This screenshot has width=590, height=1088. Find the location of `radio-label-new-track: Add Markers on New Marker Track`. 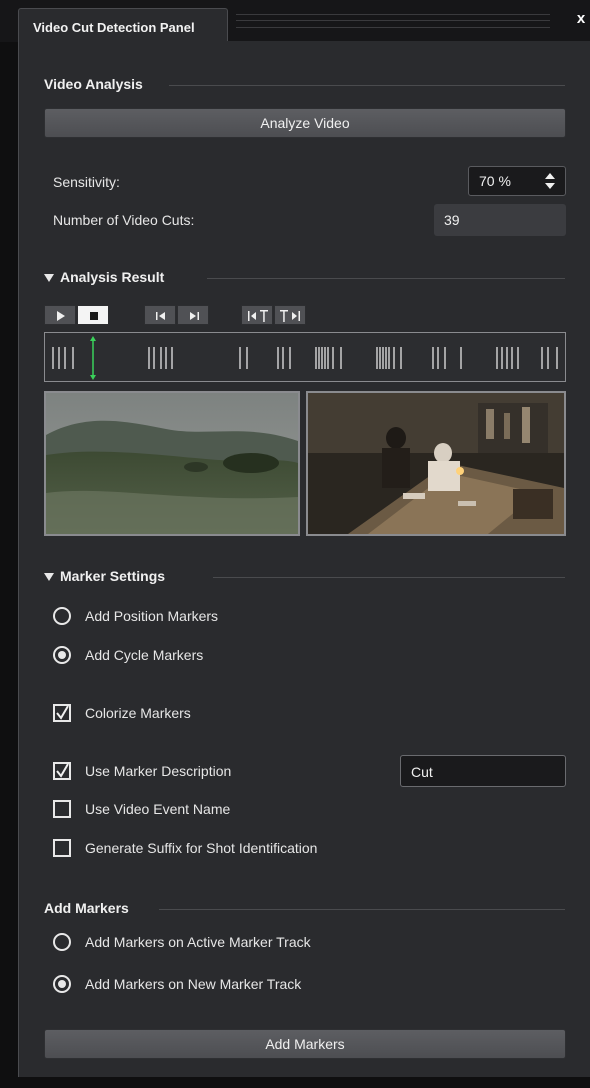

radio-label-new-track: Add Markers on New Marker Track is located at coordinates (193, 984).